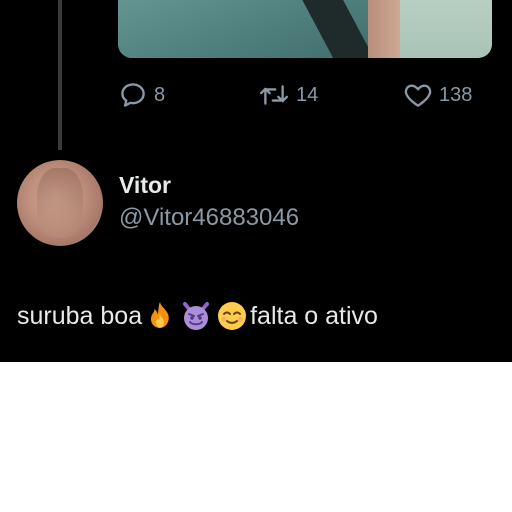 The image size is (512, 512). I want to click on reply-icon, so click(133, 95).